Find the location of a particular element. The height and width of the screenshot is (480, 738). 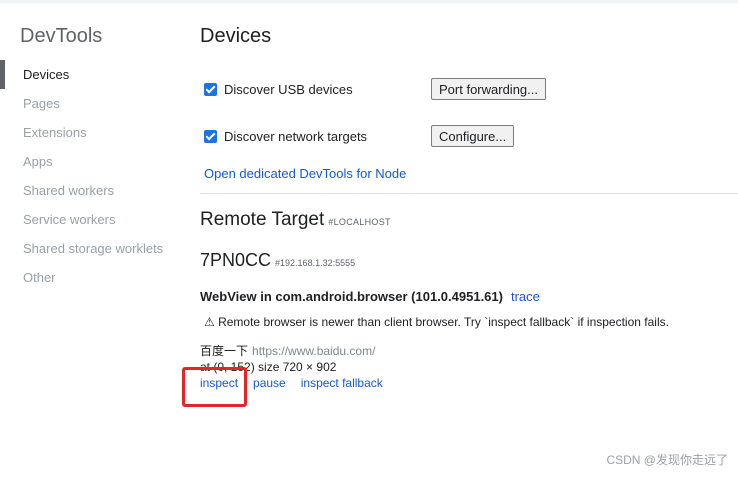

sidebar-item-apps: Apps is located at coordinates (89, 161).